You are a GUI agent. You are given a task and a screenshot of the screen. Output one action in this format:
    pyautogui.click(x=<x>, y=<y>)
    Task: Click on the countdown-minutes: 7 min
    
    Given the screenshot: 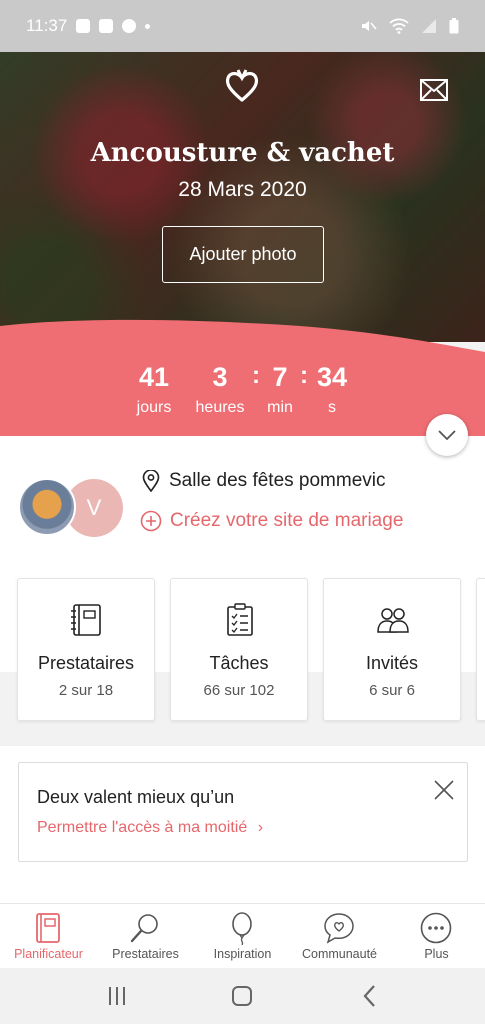 What is the action you would take?
    pyautogui.click(x=280, y=389)
    